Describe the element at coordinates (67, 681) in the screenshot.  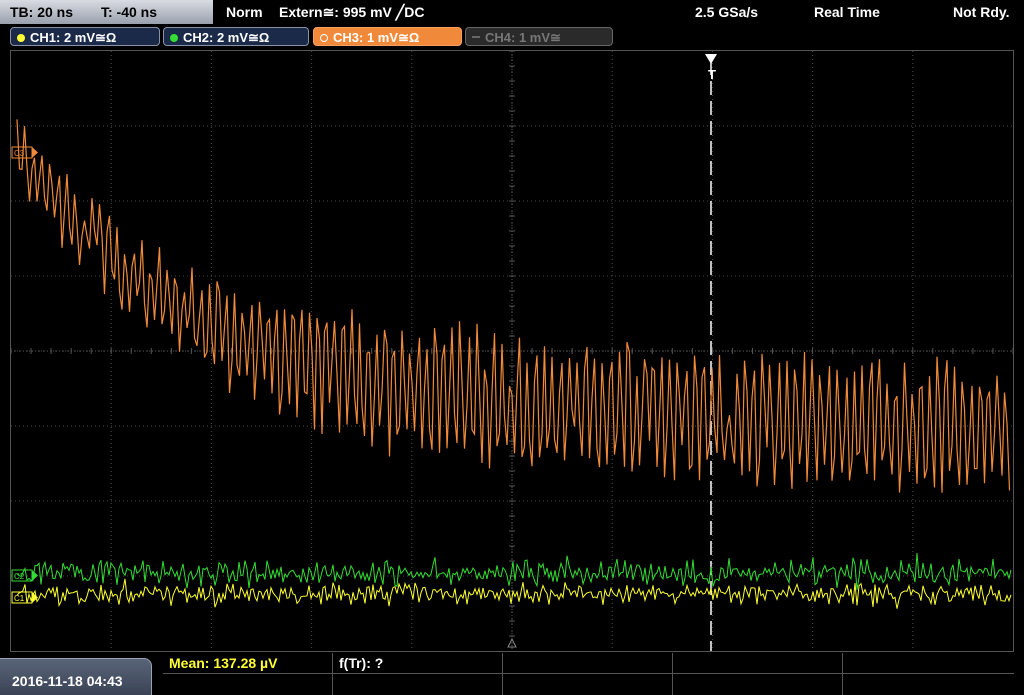
I see `datetime: 2016-11-18 04:43` at that location.